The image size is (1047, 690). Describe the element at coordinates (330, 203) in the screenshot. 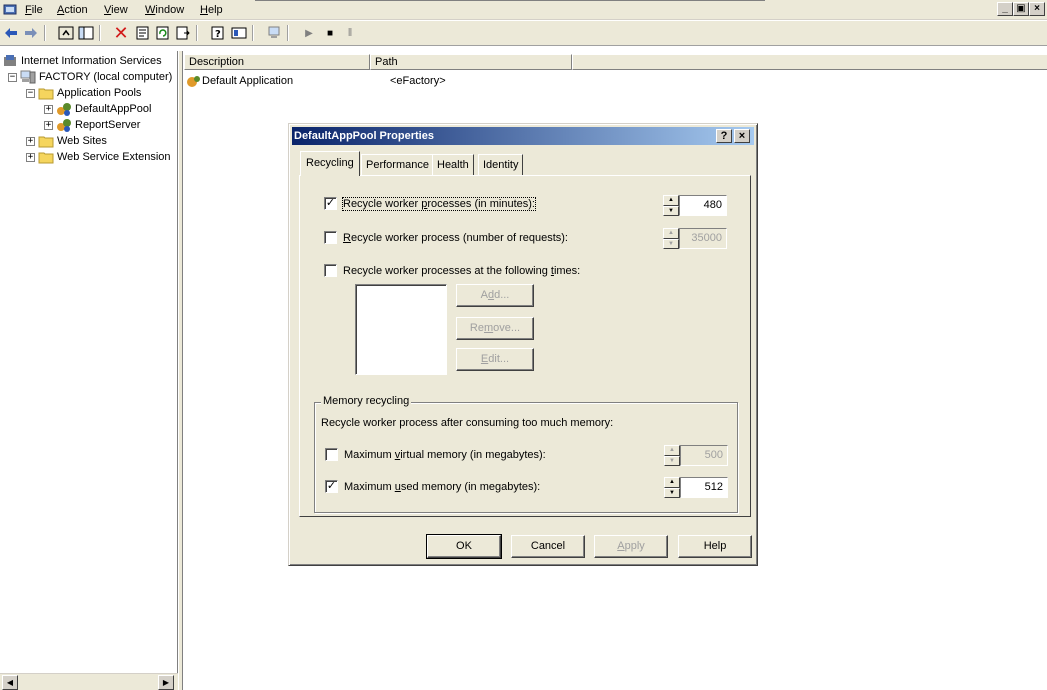

I see `recycle-minutes-checkbox: ✓` at that location.